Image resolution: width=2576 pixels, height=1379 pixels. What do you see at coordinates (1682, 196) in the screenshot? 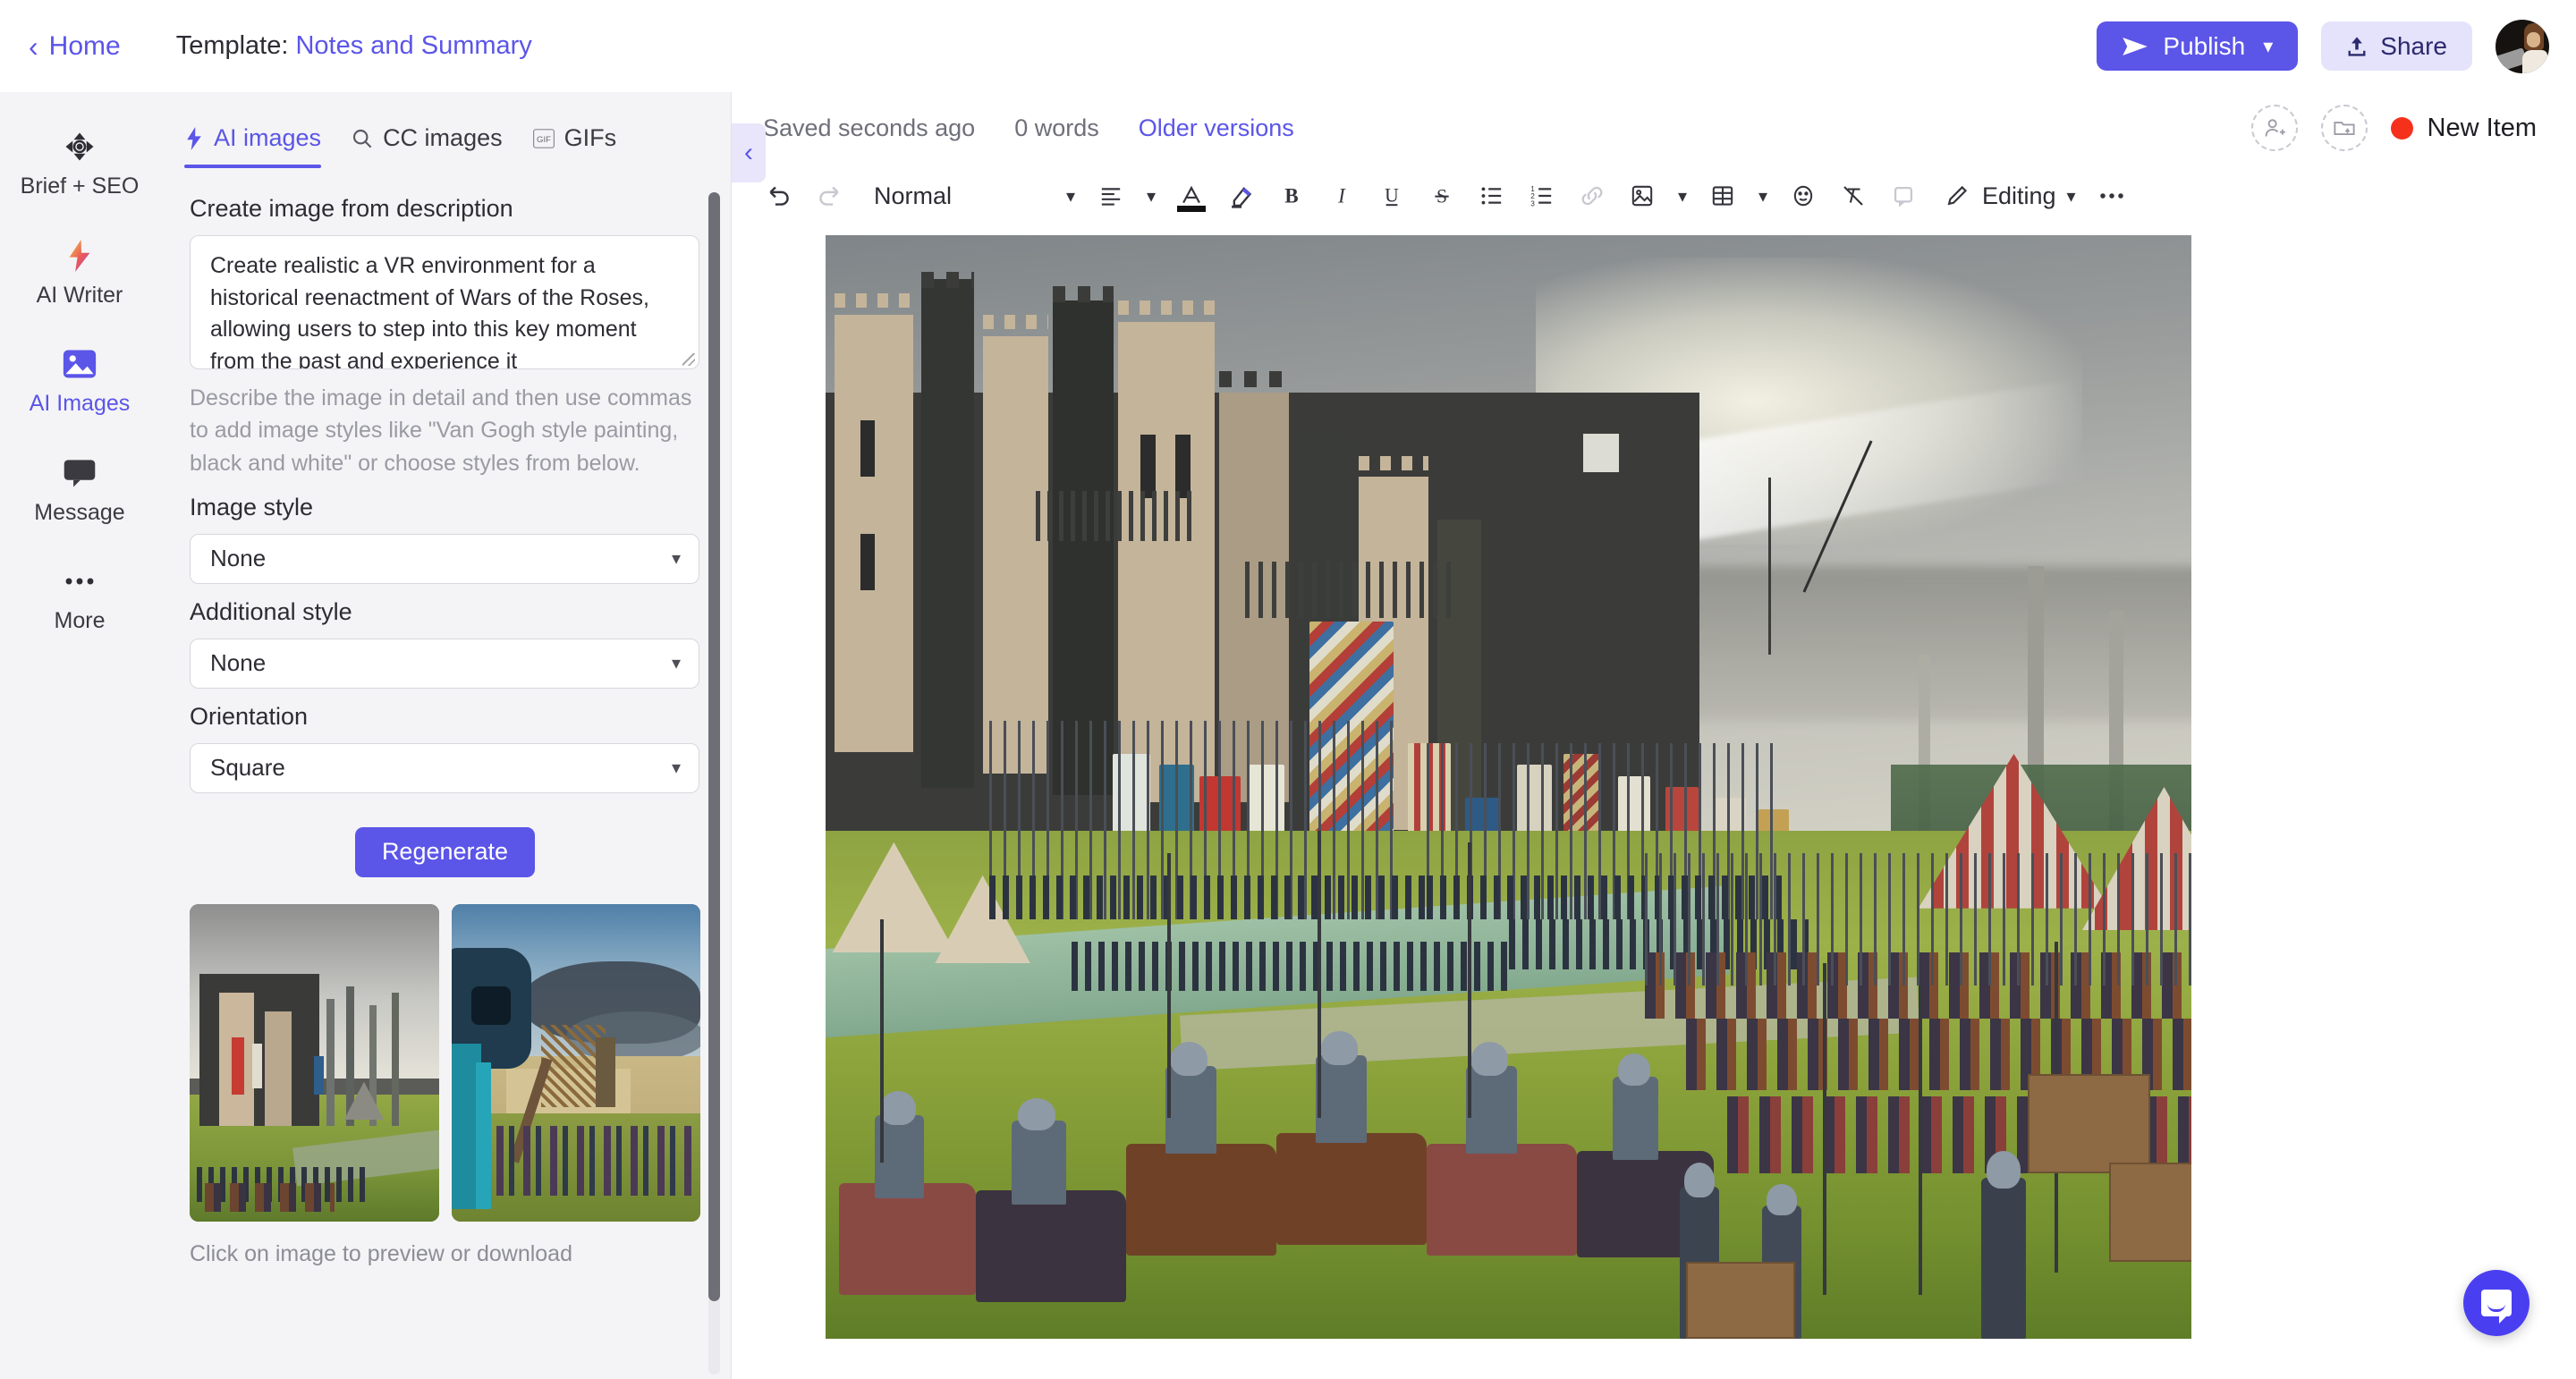
I see `image-caret-icon: ▾` at bounding box center [1682, 196].